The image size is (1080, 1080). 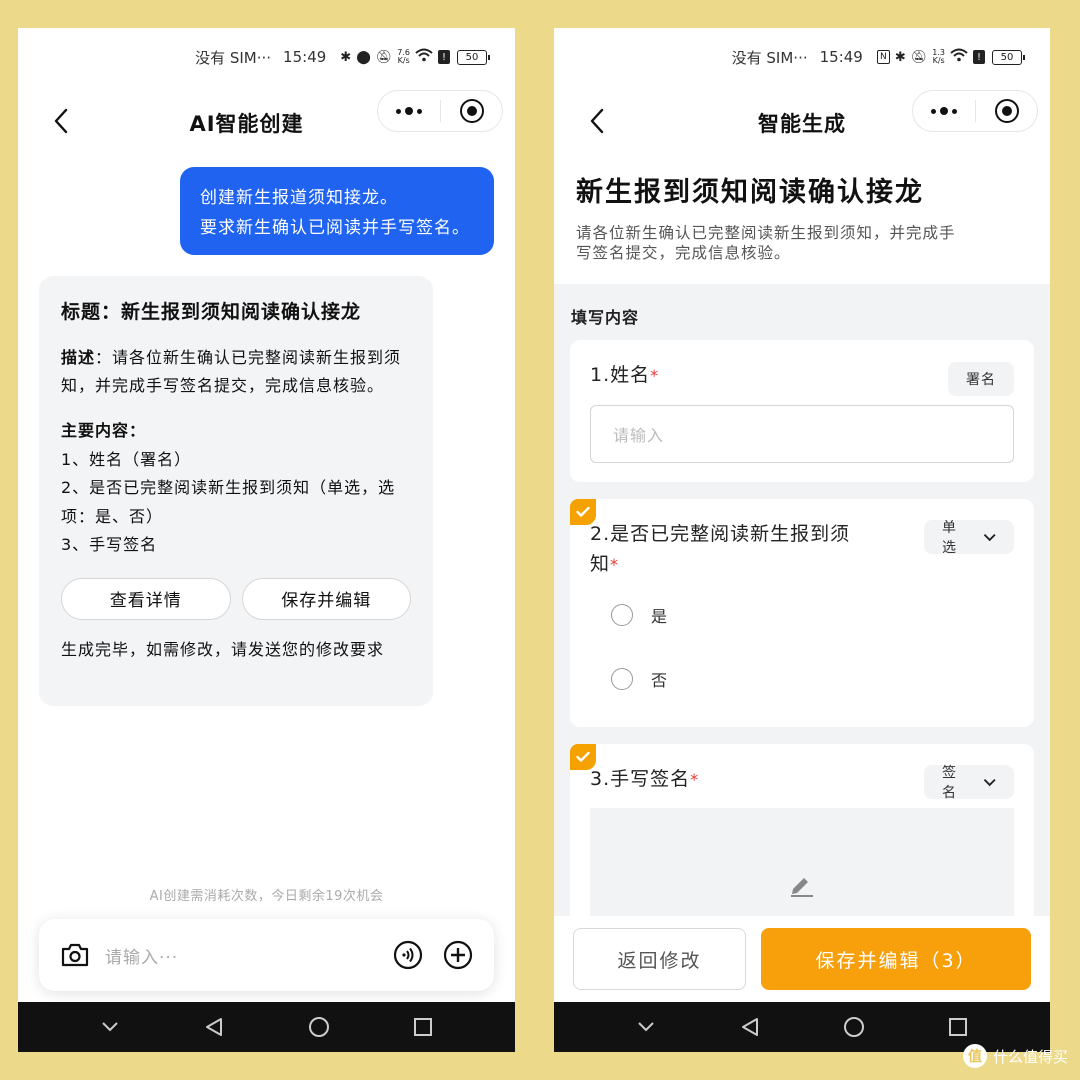 I want to click on field-type-label: 签名, so click(x=949, y=783).